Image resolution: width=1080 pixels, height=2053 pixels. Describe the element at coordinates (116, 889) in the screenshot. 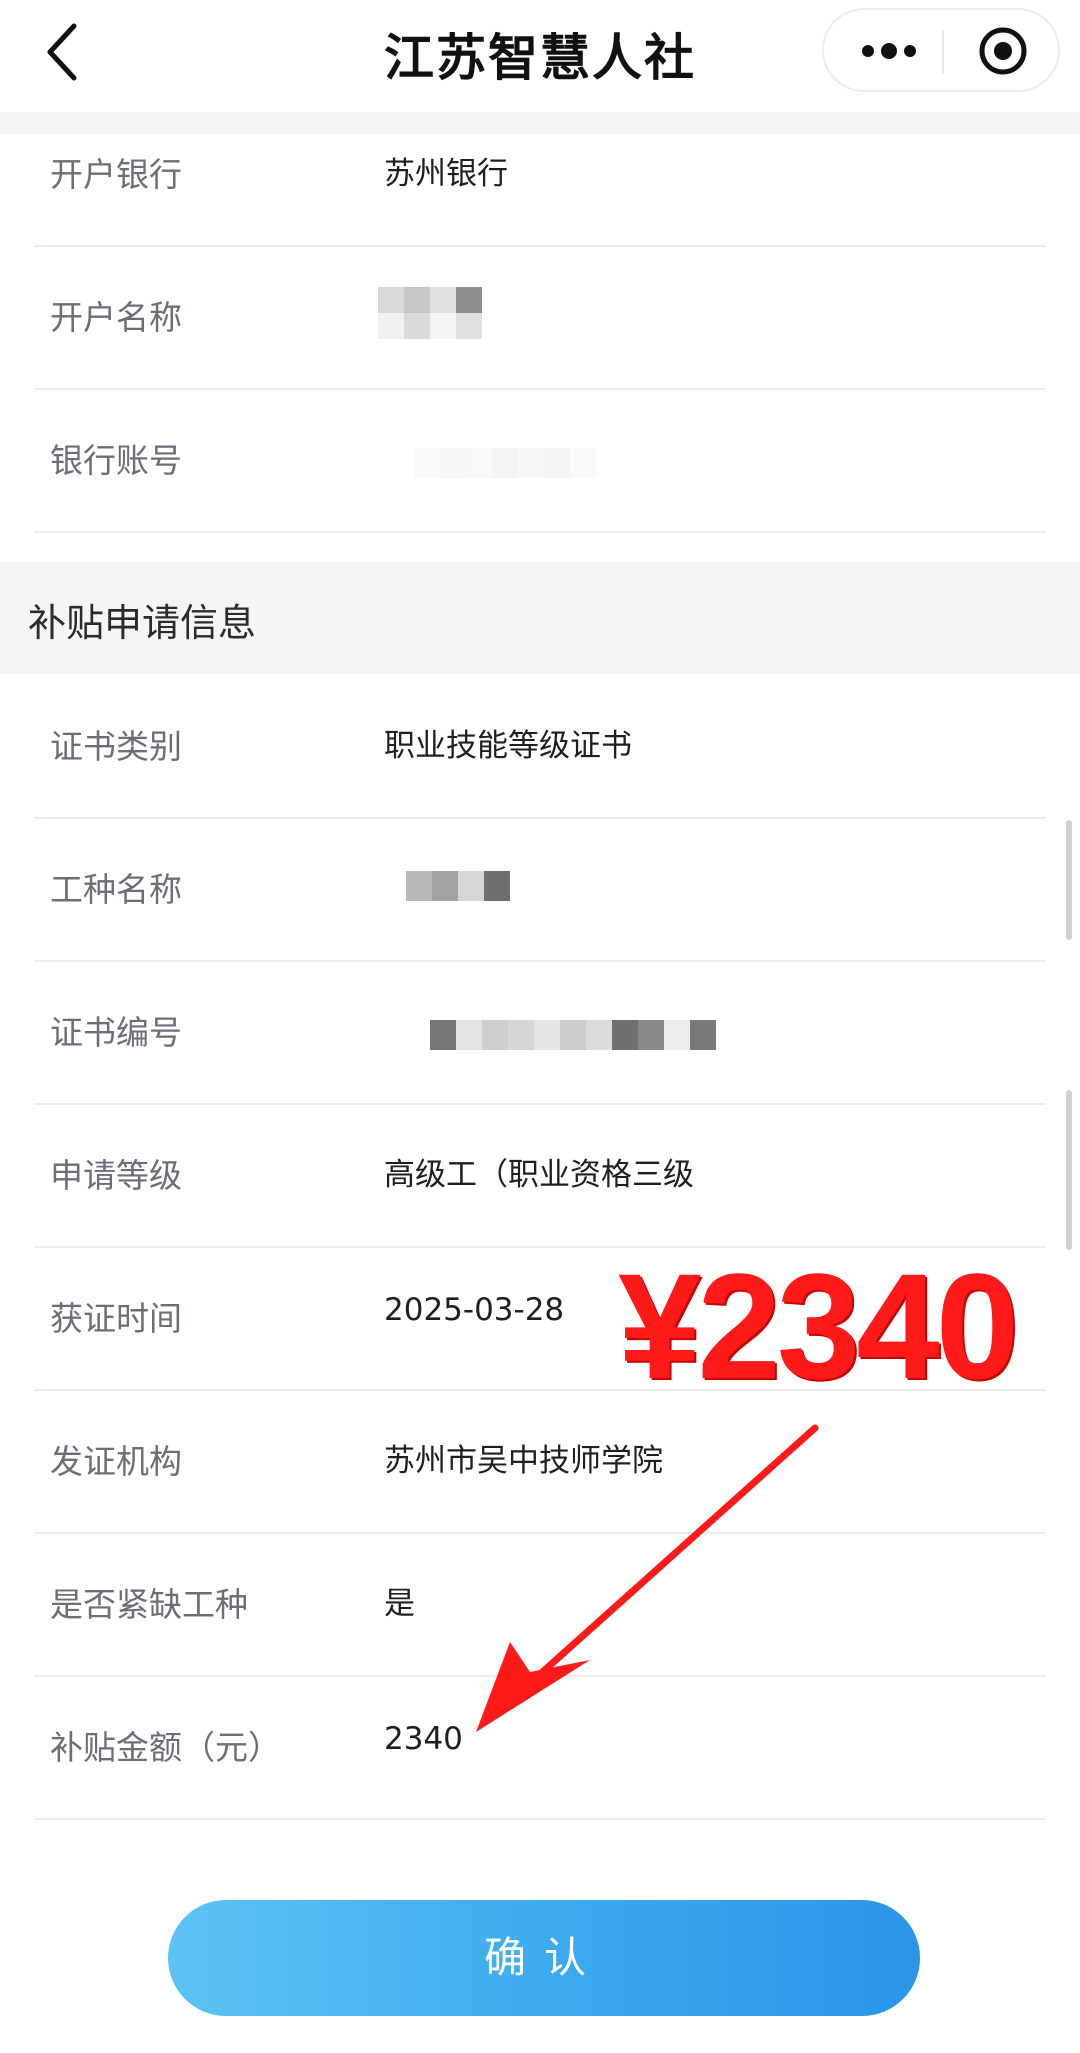

I see `row-label: 工种名称` at that location.